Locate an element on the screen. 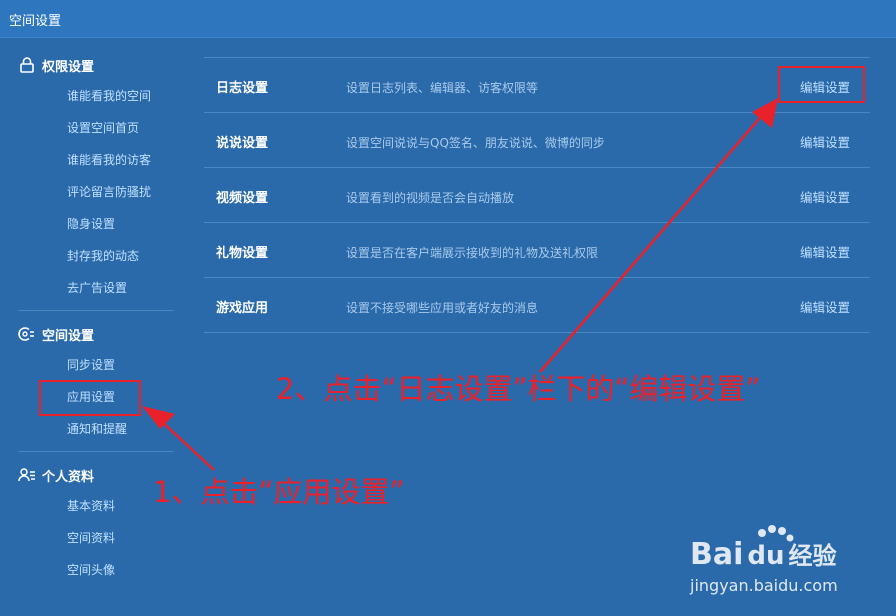 The width and height of the screenshot is (896, 616). sidebar-item-remove-ads: 去广告设置 is located at coordinates (97, 288).